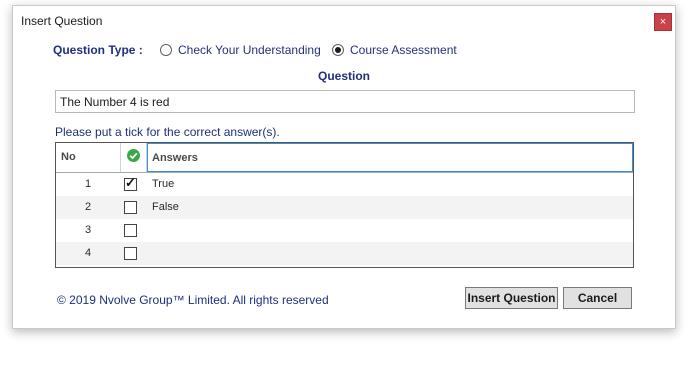 The height and width of the screenshot is (365, 688). What do you see at coordinates (343, 76) in the screenshot?
I see `question-heading: Question` at bounding box center [343, 76].